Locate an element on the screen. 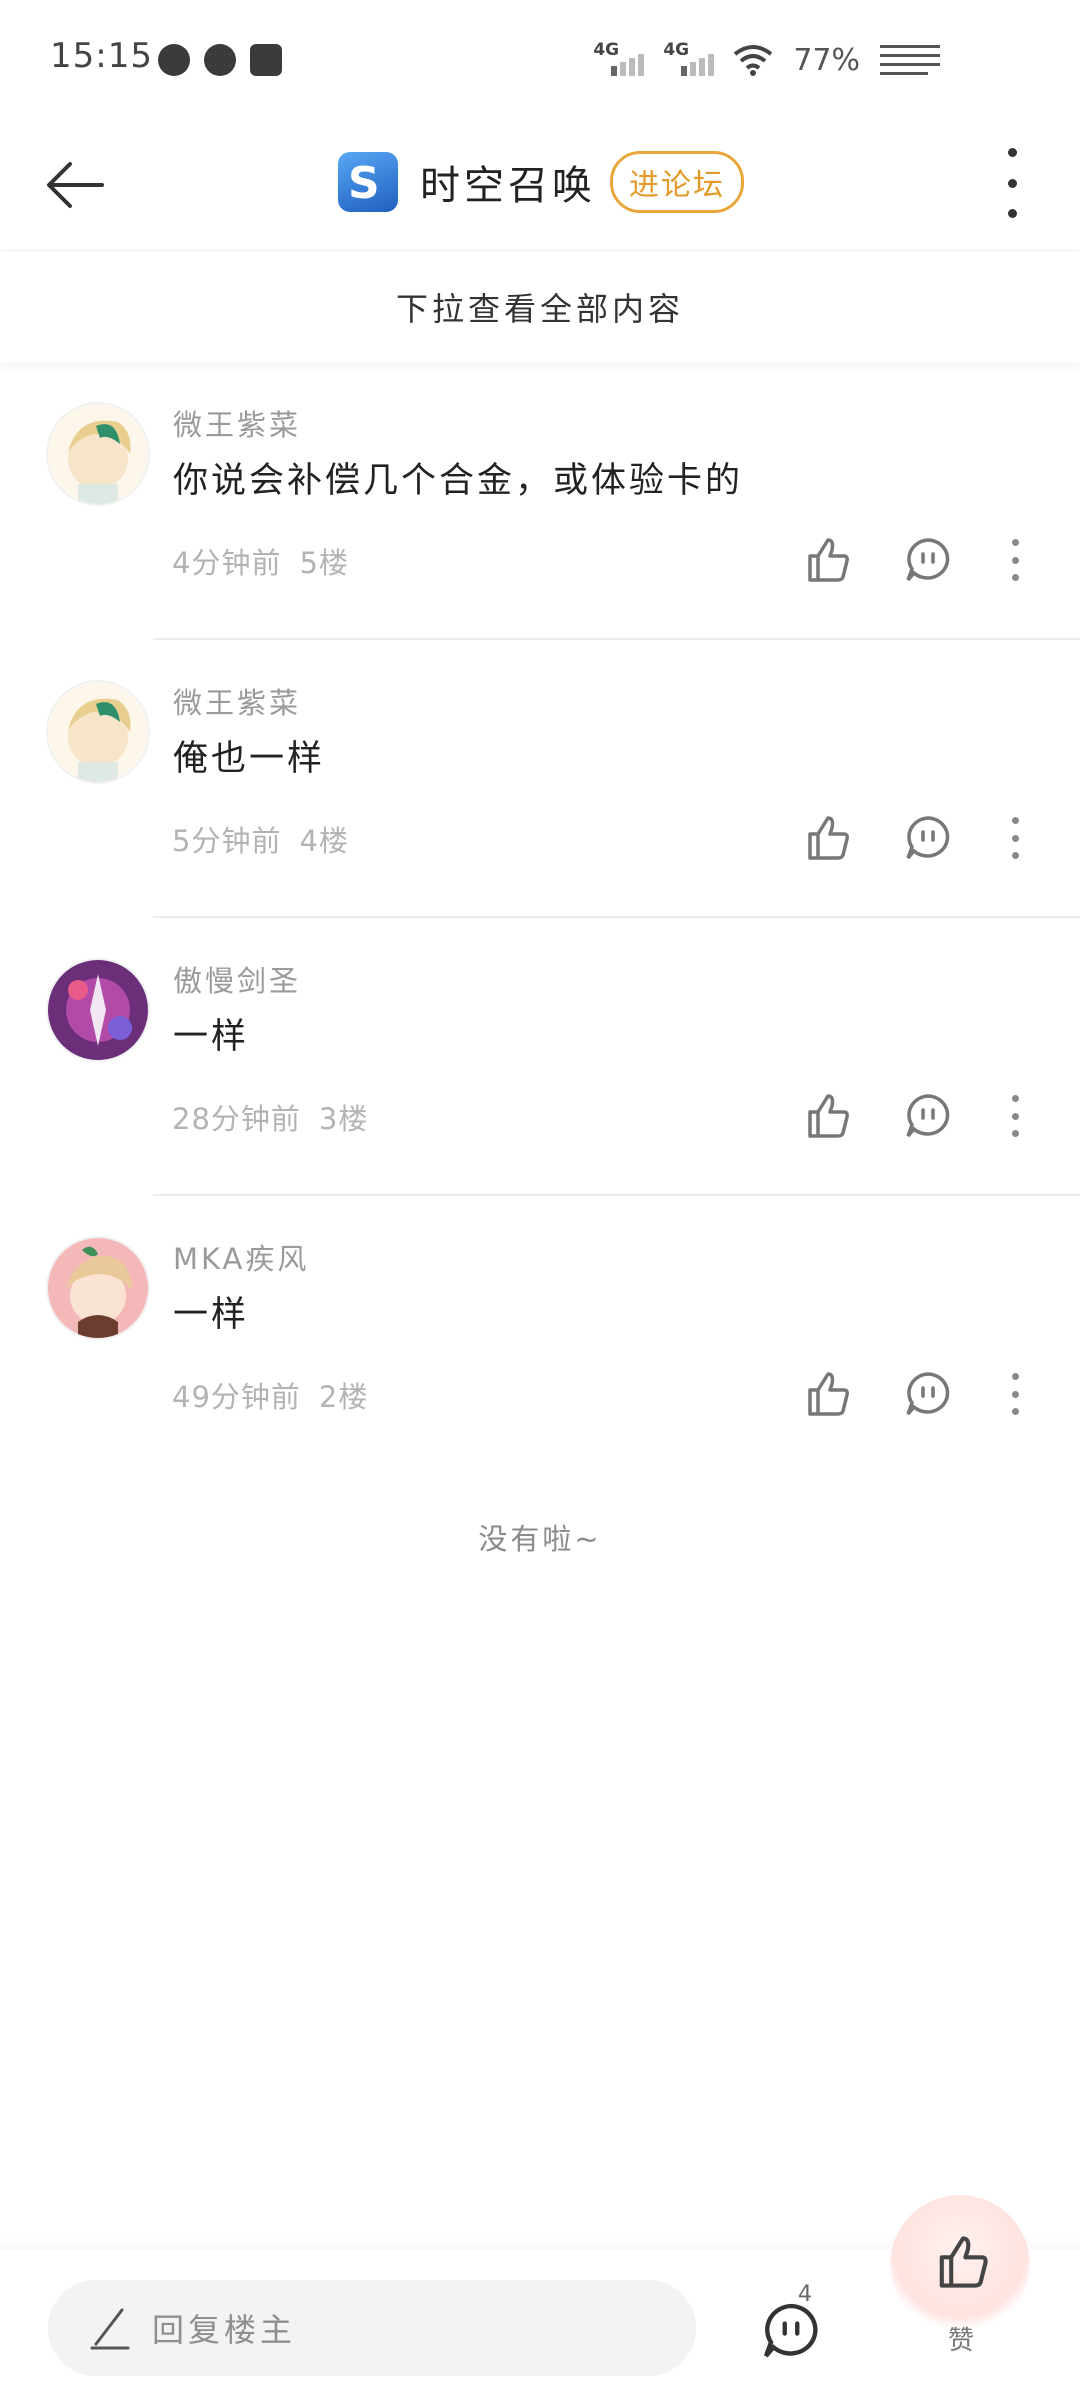 The height and width of the screenshot is (2400, 1080). pull-down-tip: 下拉查看全部内容 is located at coordinates (540, 307).